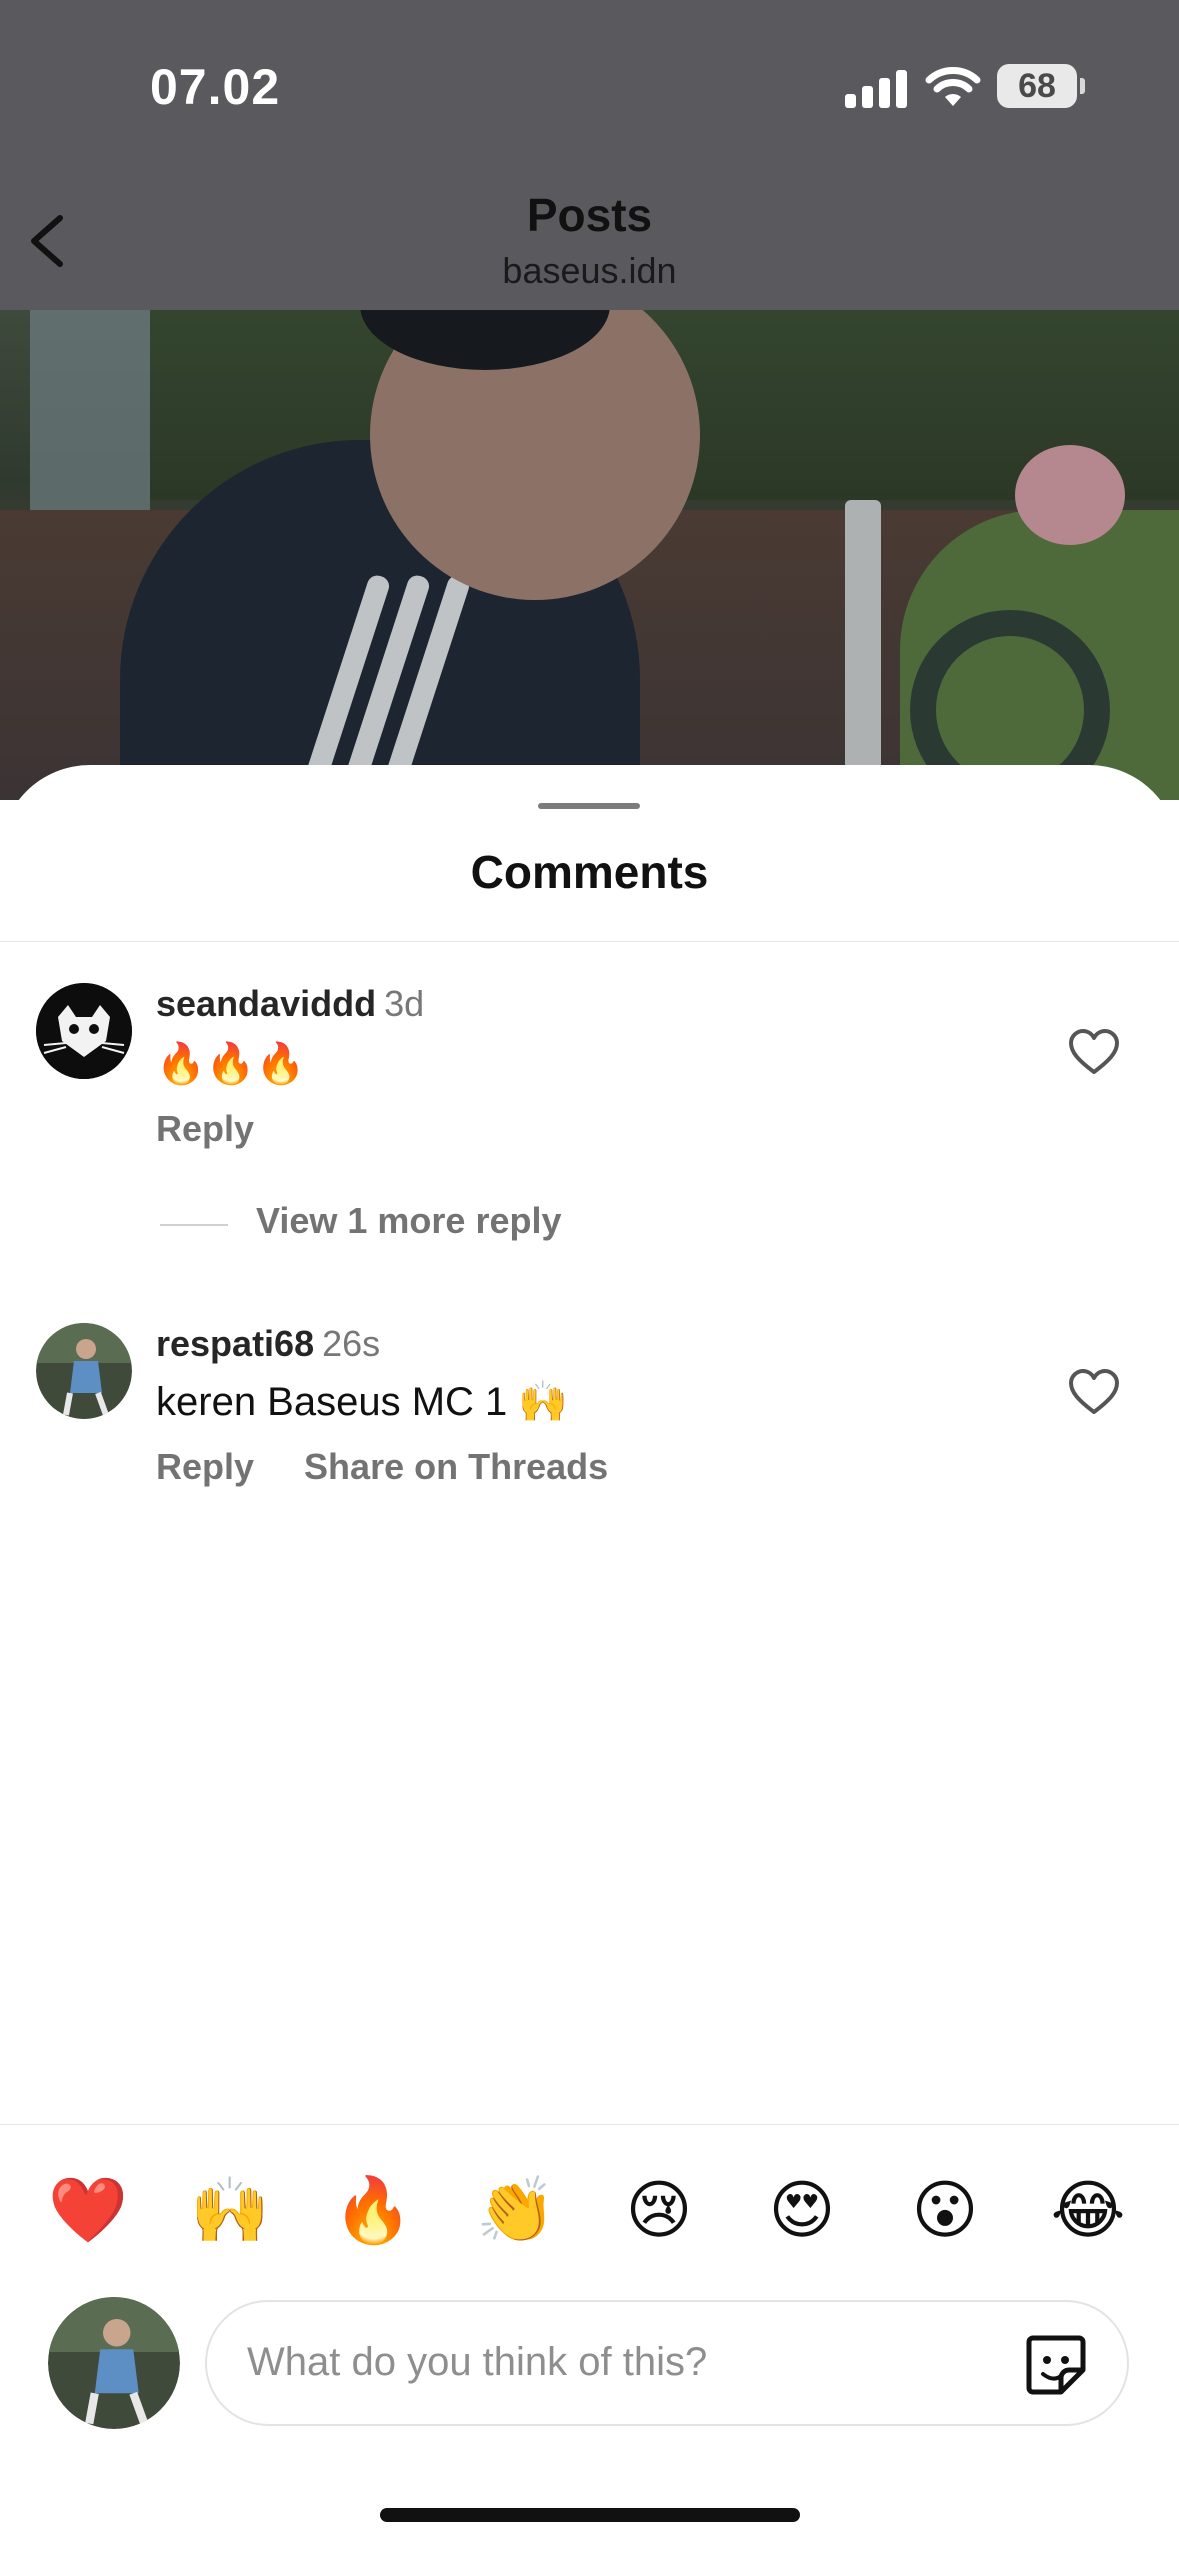  Describe the element at coordinates (266, 1003) in the screenshot. I see `comment-username: seandaviddd` at that location.